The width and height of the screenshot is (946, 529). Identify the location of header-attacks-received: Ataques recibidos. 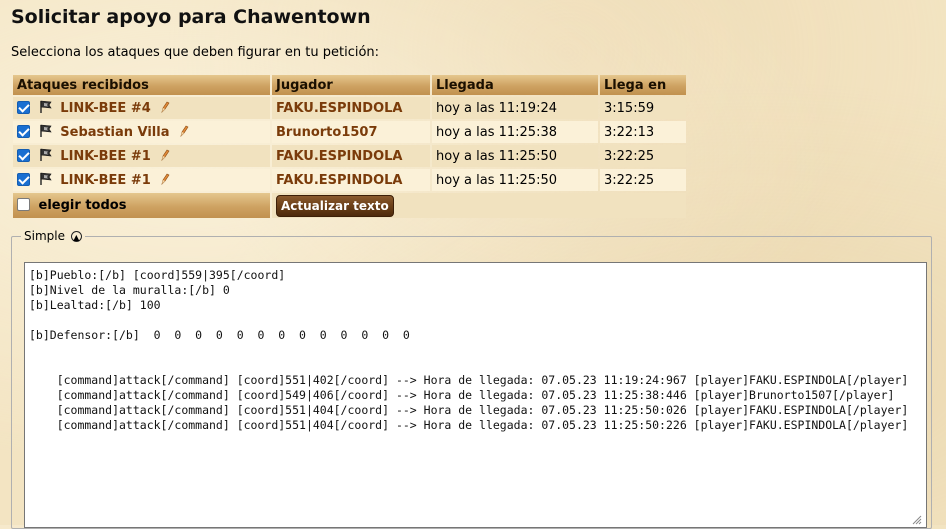
(141, 85).